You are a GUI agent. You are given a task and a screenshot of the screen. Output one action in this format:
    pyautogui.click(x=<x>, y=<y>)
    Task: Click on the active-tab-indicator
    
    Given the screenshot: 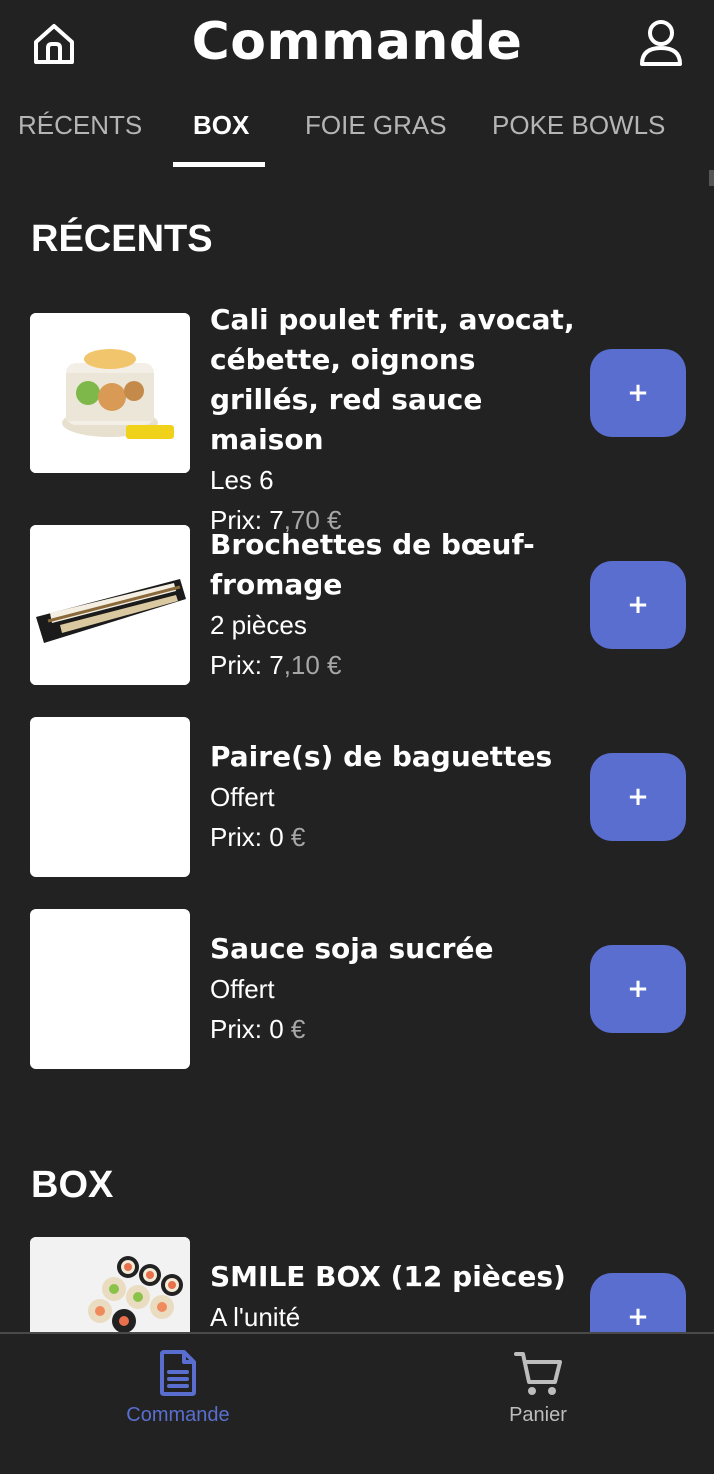 What is the action you would take?
    pyautogui.click(x=219, y=164)
    